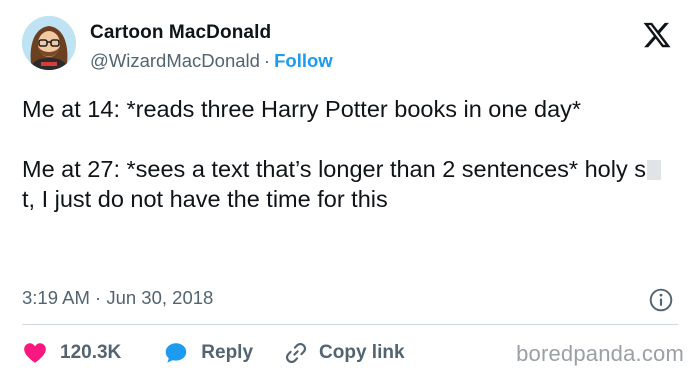 Image resolution: width=700 pixels, height=380 pixels. What do you see at coordinates (657, 35) in the screenshot?
I see `x-logo-icon` at bounding box center [657, 35].